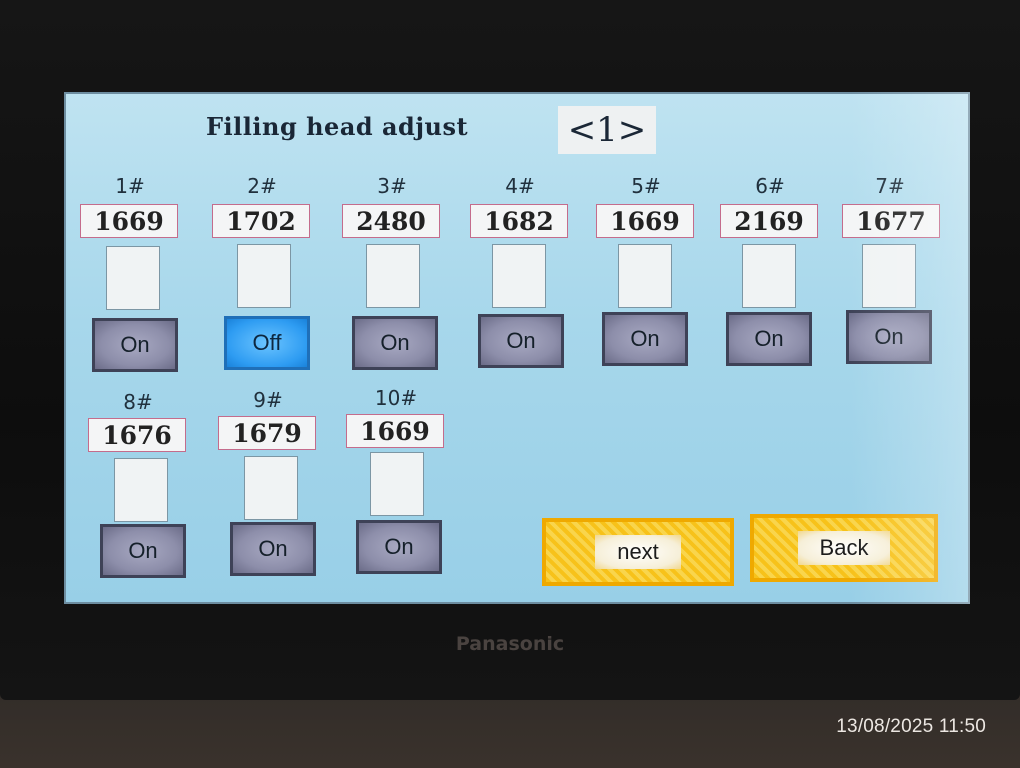 The height and width of the screenshot is (768, 1020). Describe the element at coordinates (769, 339) in the screenshot. I see `head-toggle-6: On` at that location.